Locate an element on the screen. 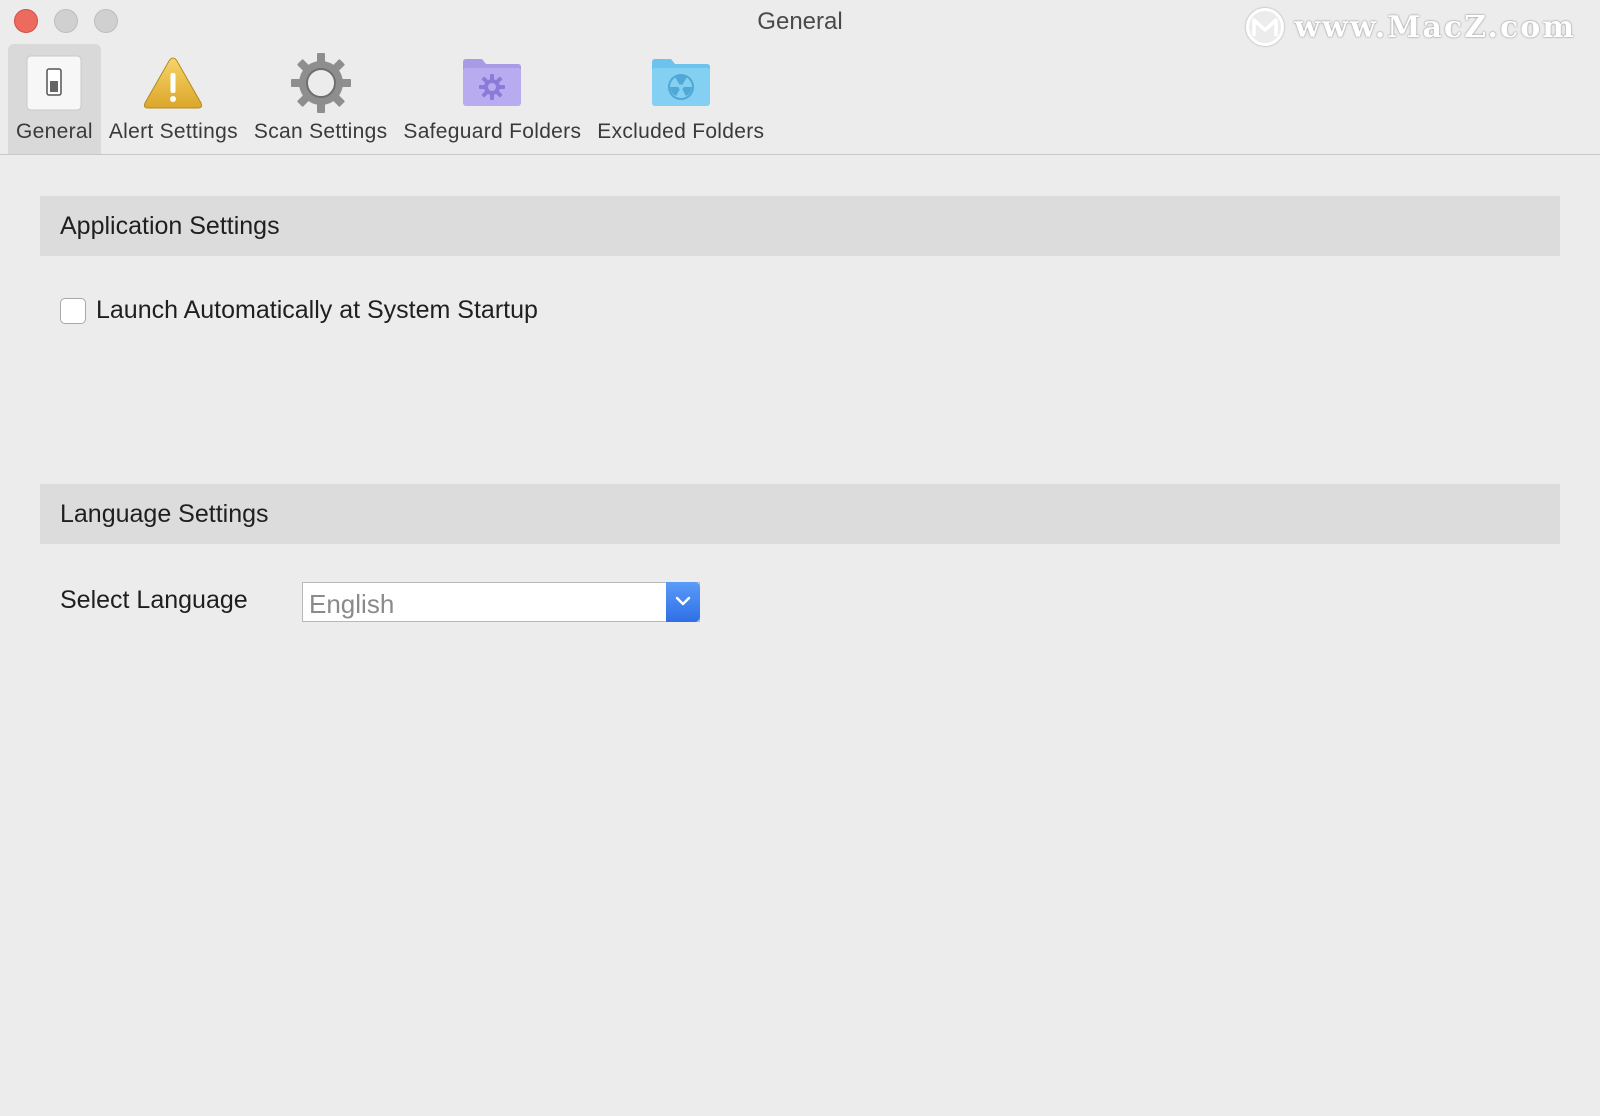 Image resolution: width=1600 pixels, height=1116 pixels. warning-icon is located at coordinates (173, 83).